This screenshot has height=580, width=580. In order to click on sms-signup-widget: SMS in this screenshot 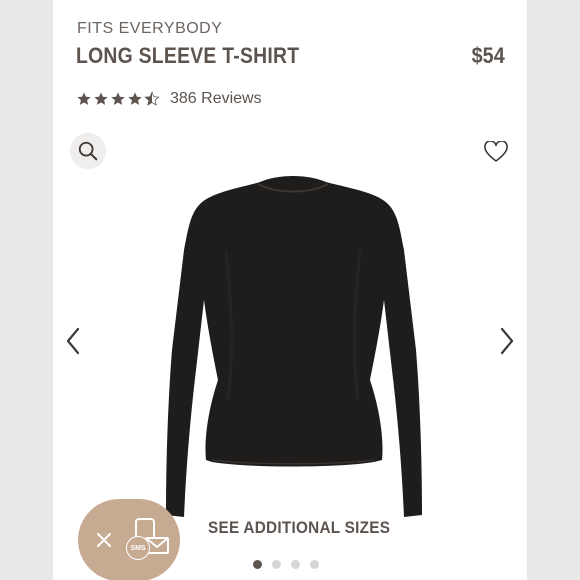, I will do `click(129, 539)`.